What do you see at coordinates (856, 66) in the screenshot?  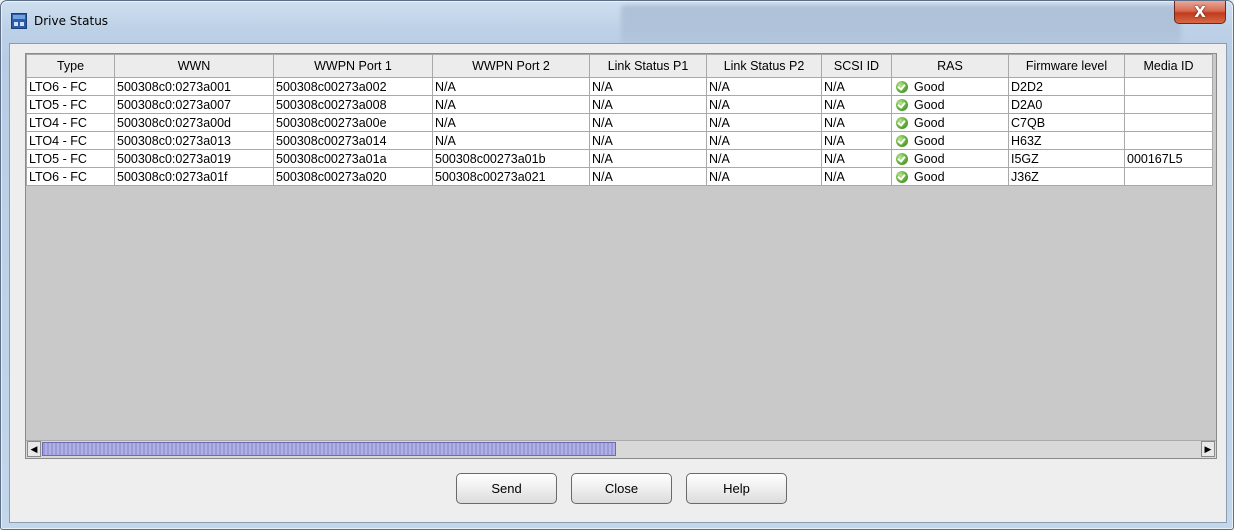 I see `column-header-scsi-id: SCSI ID` at bounding box center [856, 66].